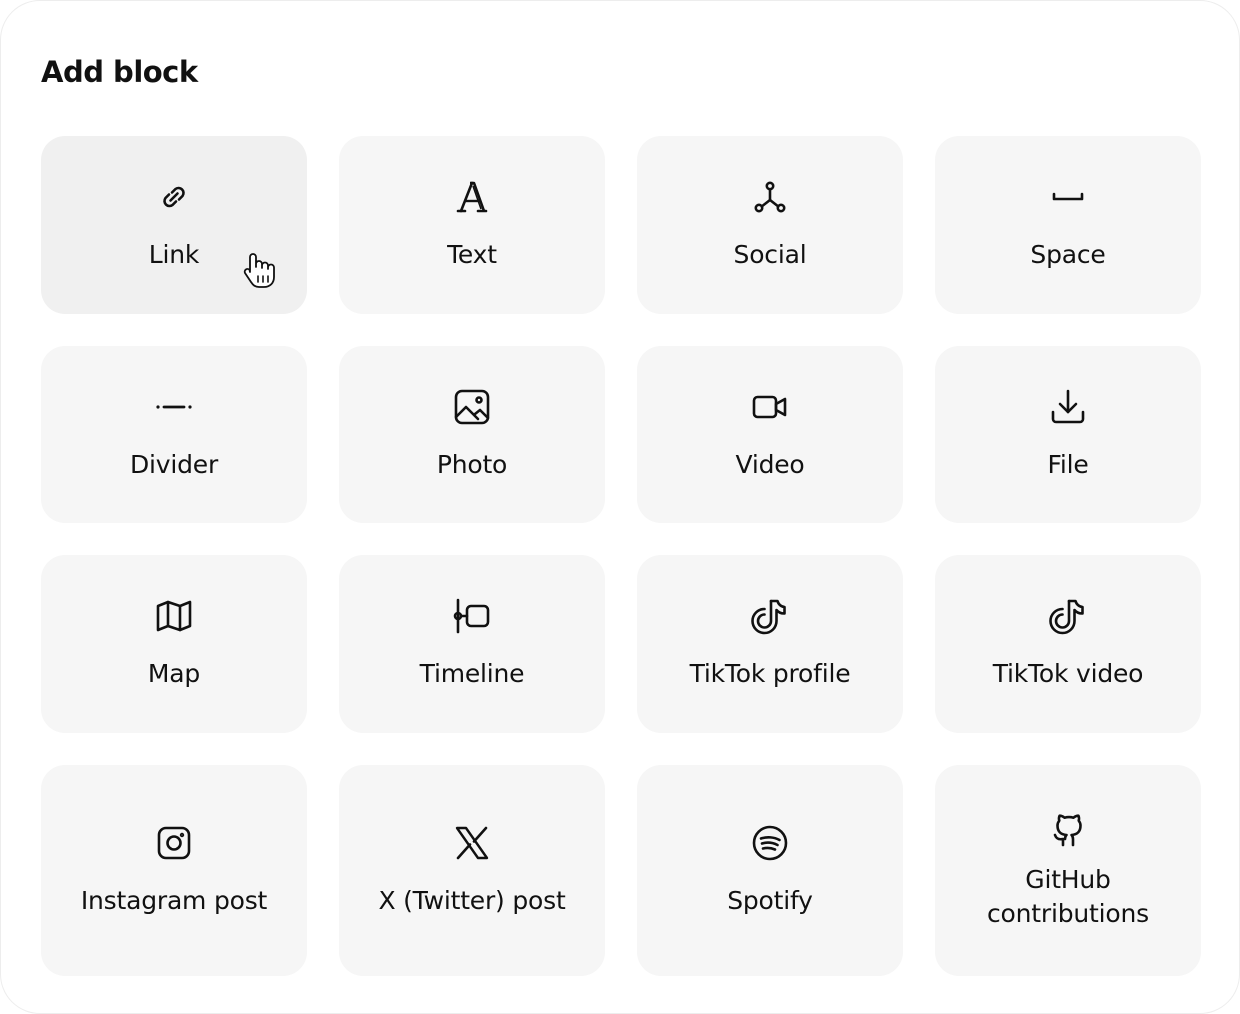  What do you see at coordinates (770, 843) in the screenshot?
I see `spotify-icon` at bounding box center [770, 843].